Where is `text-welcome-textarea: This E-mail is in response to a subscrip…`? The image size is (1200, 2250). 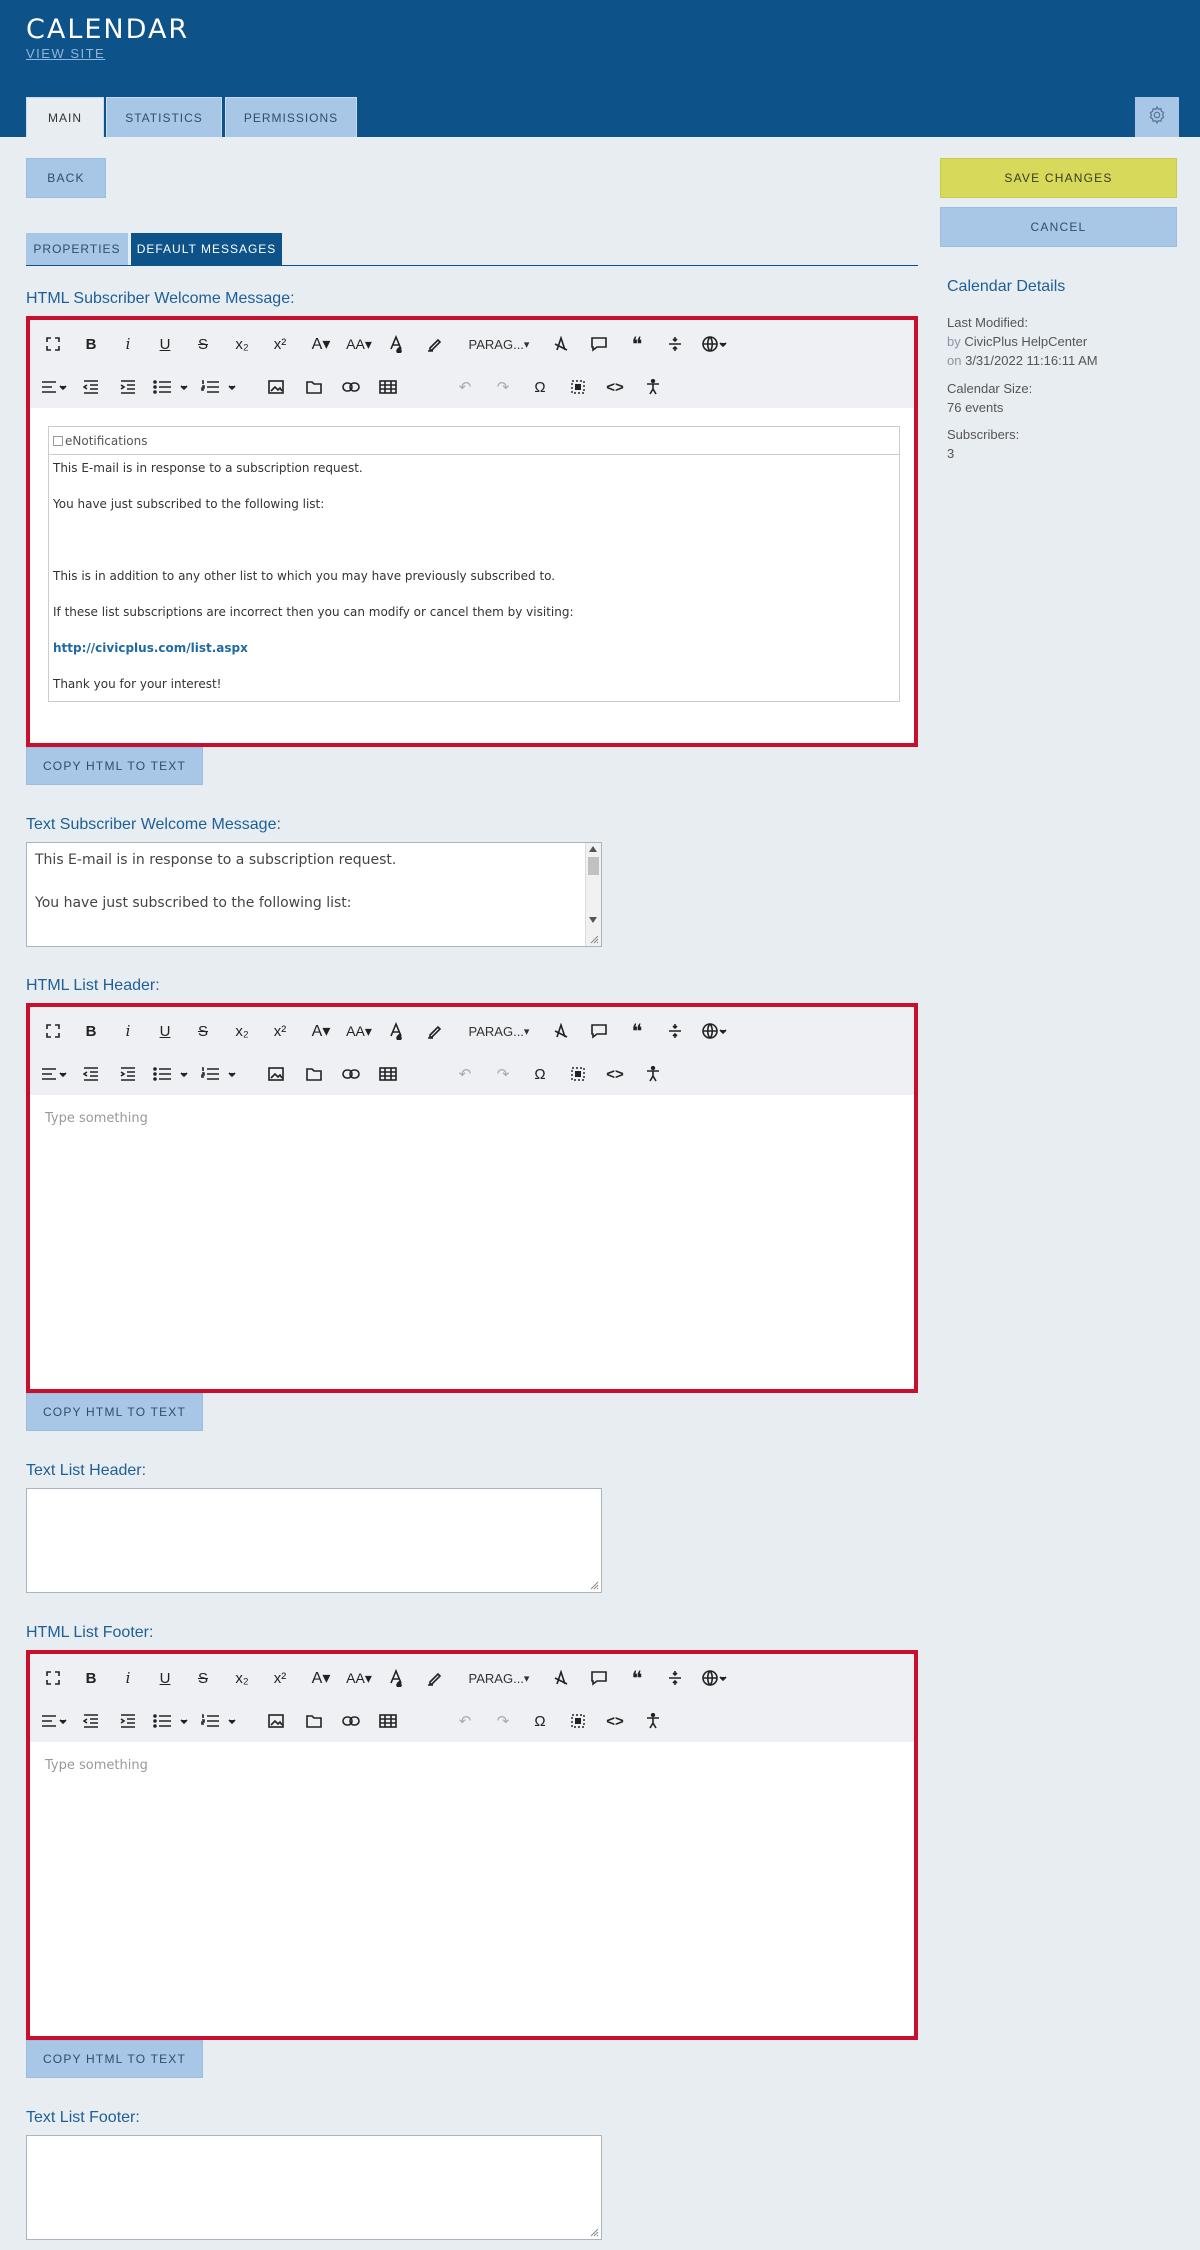
text-welcome-textarea: This E-mail is in response to a subscrip… is located at coordinates (314, 894).